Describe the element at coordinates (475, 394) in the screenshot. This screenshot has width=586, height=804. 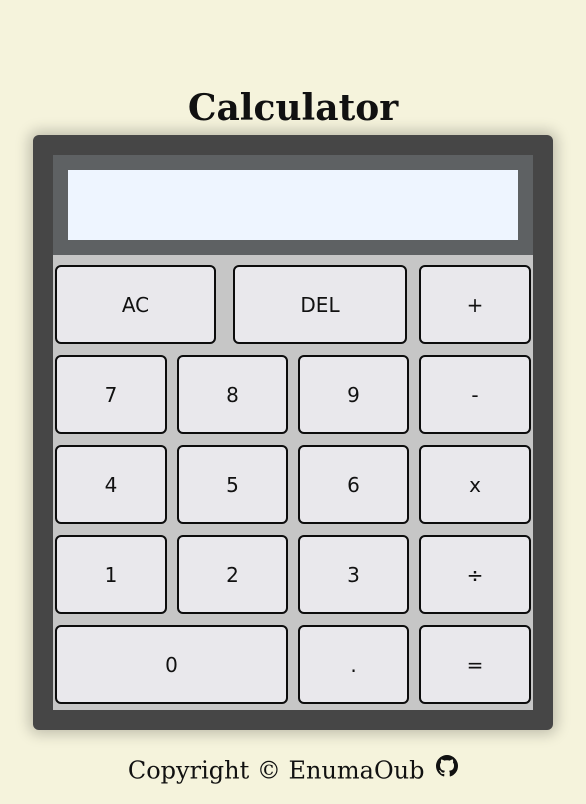
I see `minus-button: -` at that location.